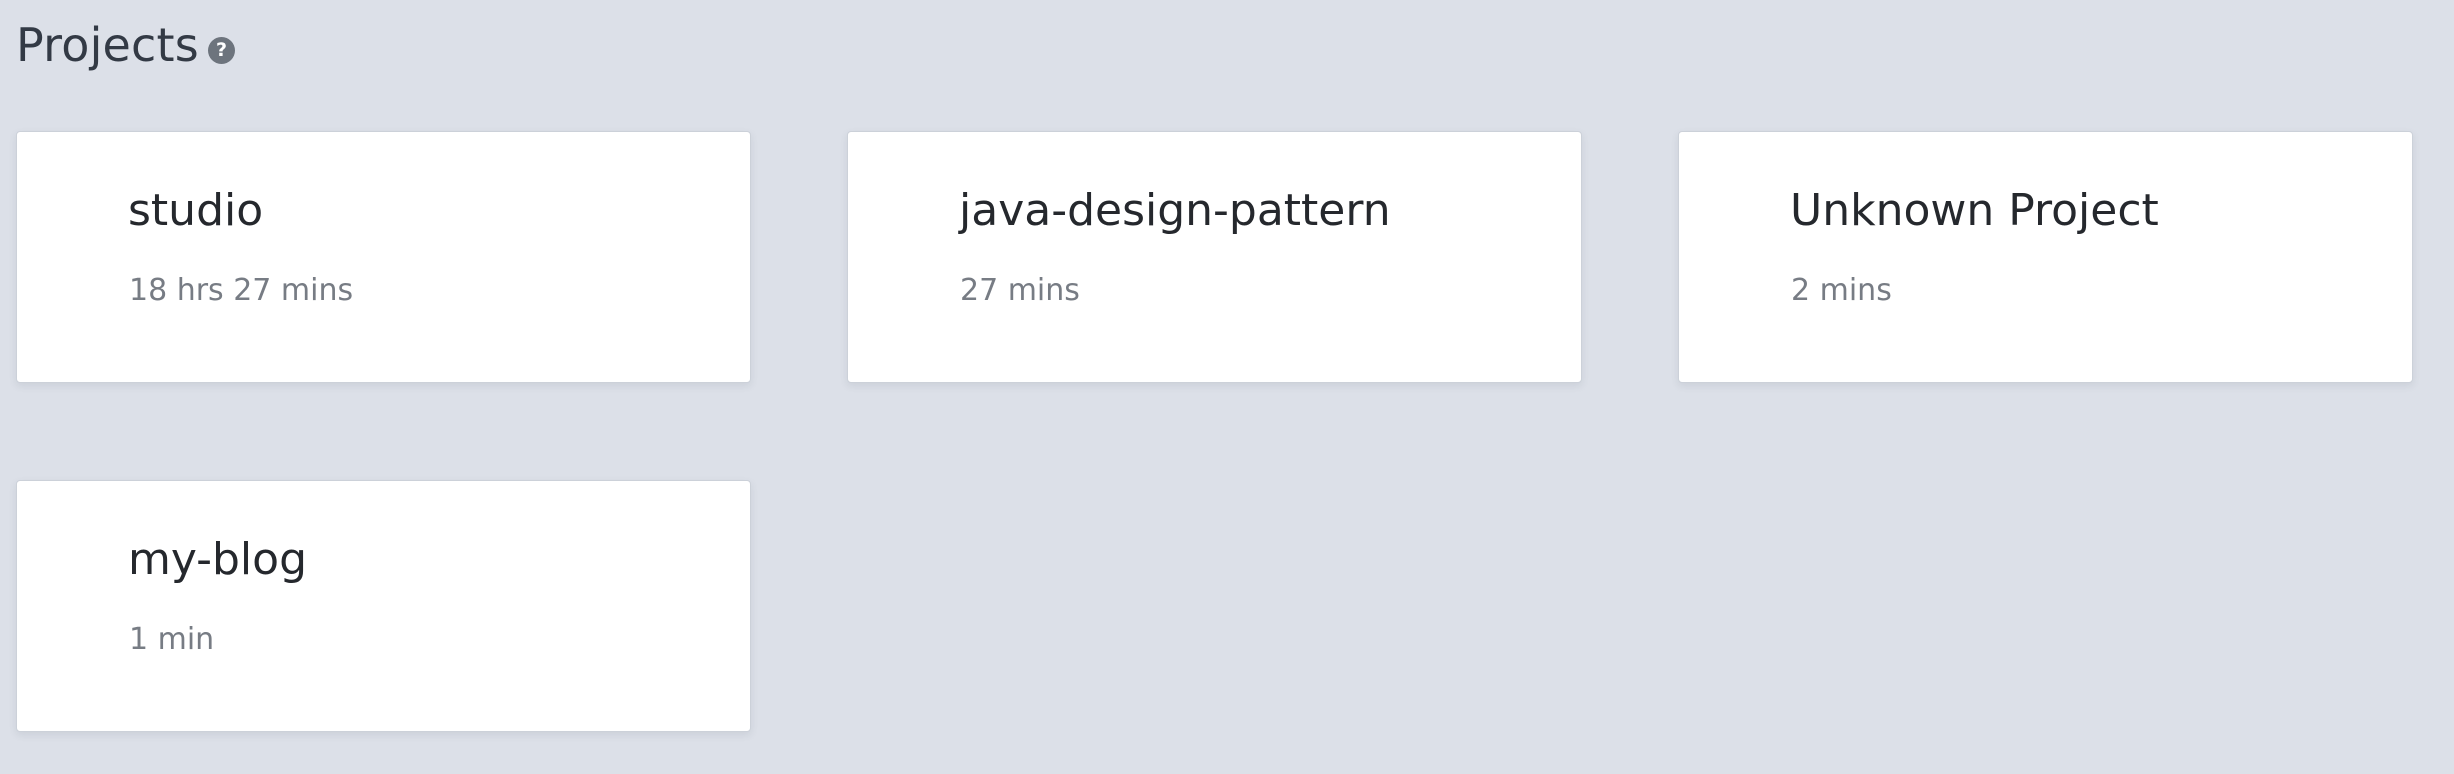 The image size is (2454, 774). I want to click on page-title: Projects, so click(107, 45).